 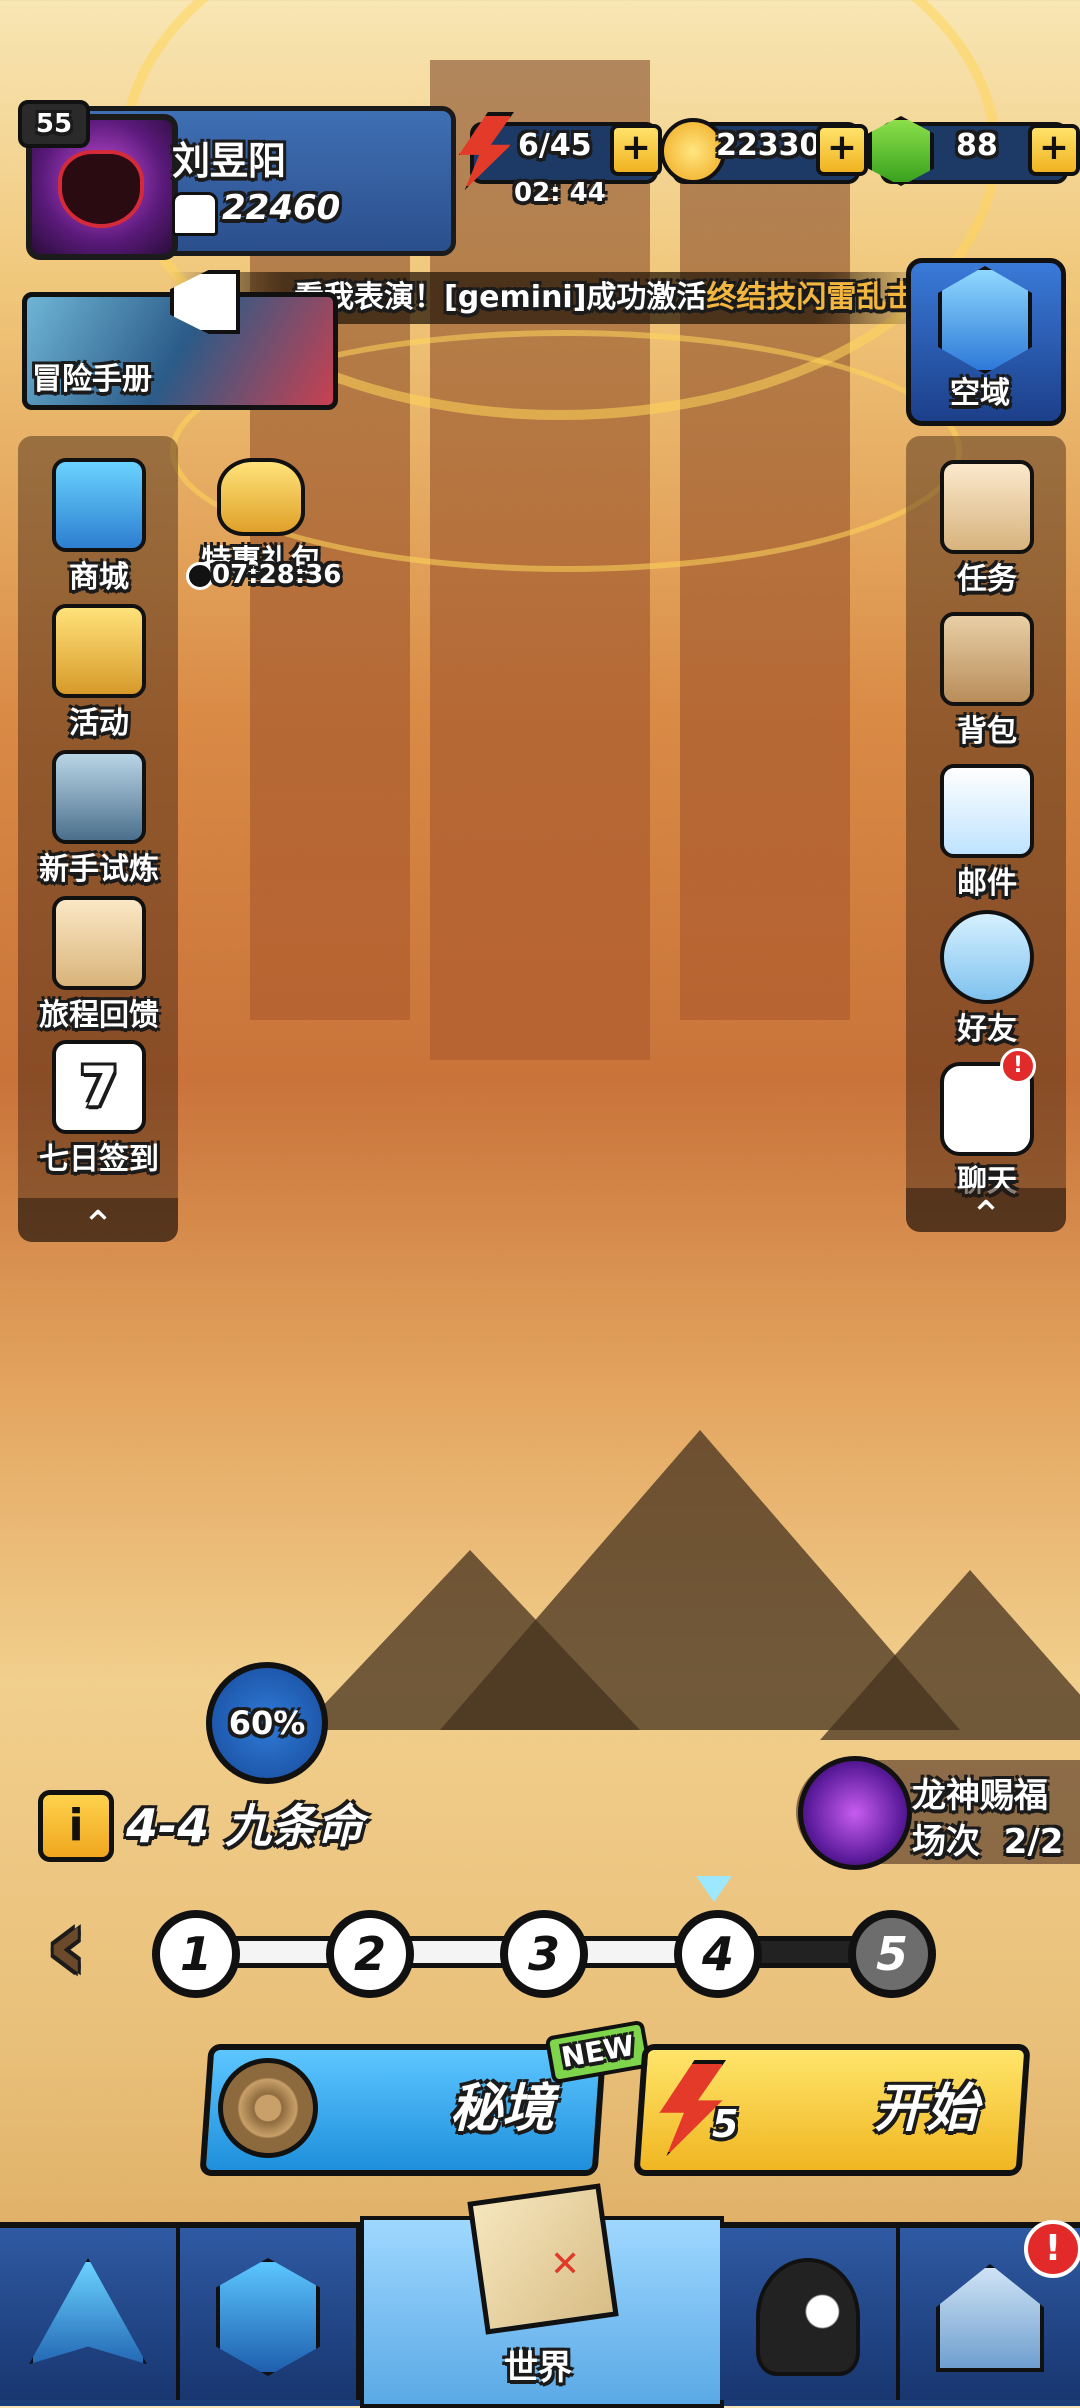 What do you see at coordinates (99, 797) in the screenshot?
I see `shield-icon` at bounding box center [99, 797].